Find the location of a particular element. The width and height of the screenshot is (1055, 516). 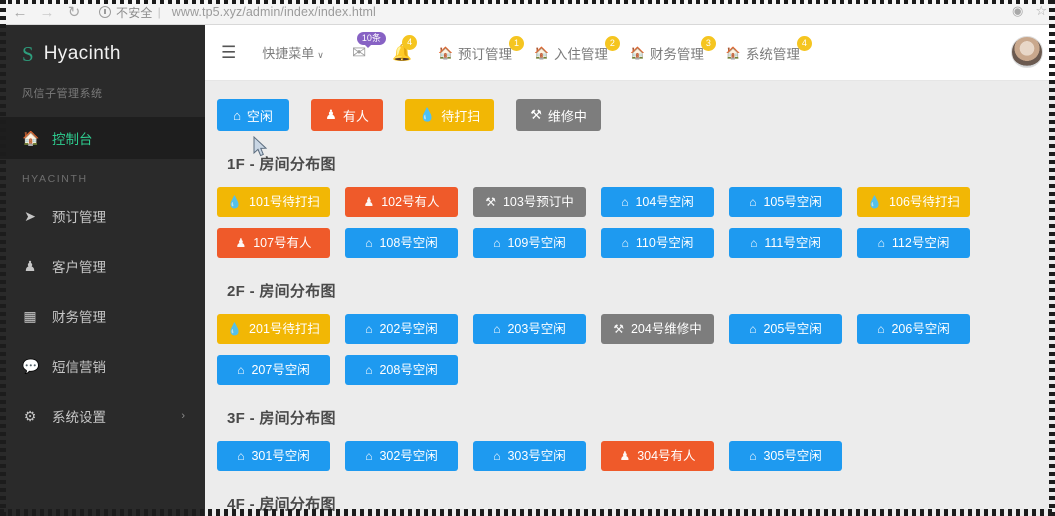

legend-cleaning: 💧 待打扫 is located at coordinates (450, 115).